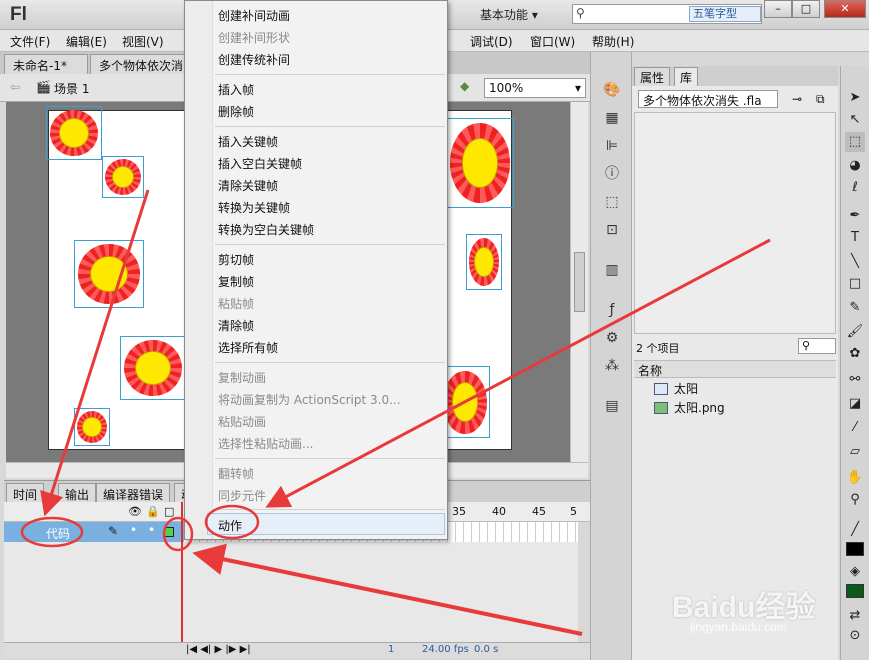 This screenshot has width=869, height=660. What do you see at coordinates (260, 163) in the screenshot?
I see `menu-item-insert-blank-keyframe: 插入空白关键帧` at bounding box center [260, 163].